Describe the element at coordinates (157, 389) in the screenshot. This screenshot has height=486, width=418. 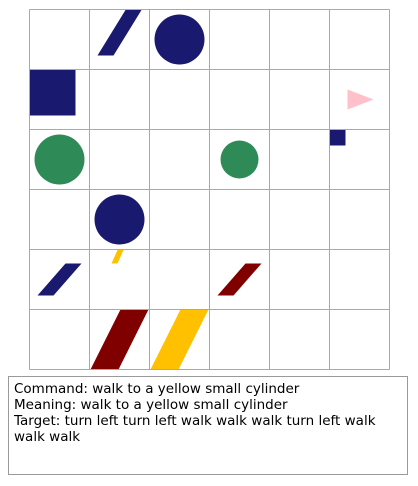
I see `command-text: Command: walk to a yellow small cylinder` at that location.